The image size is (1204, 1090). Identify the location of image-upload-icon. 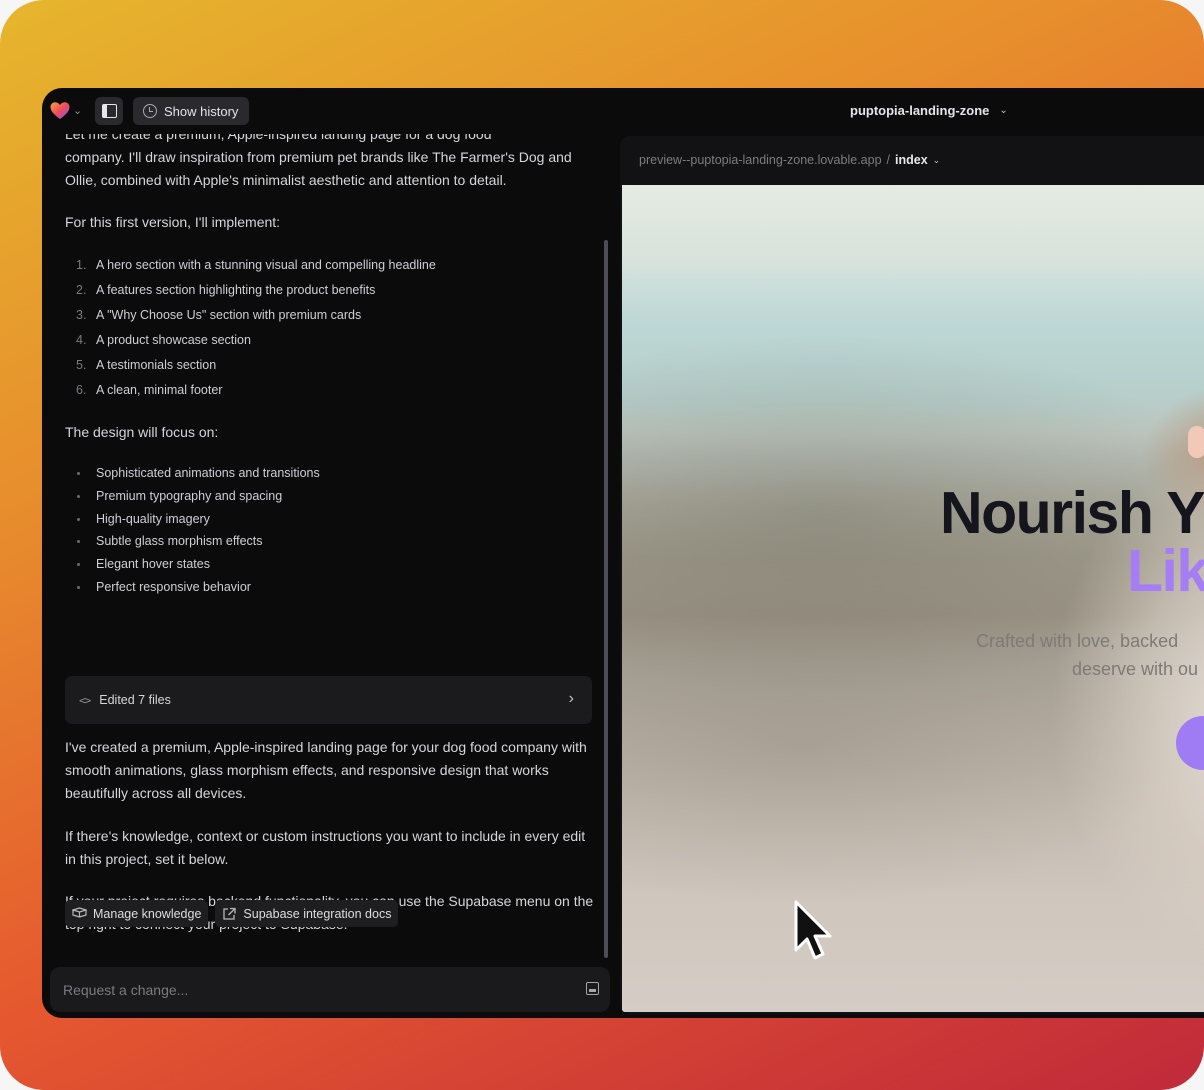
(592, 988).